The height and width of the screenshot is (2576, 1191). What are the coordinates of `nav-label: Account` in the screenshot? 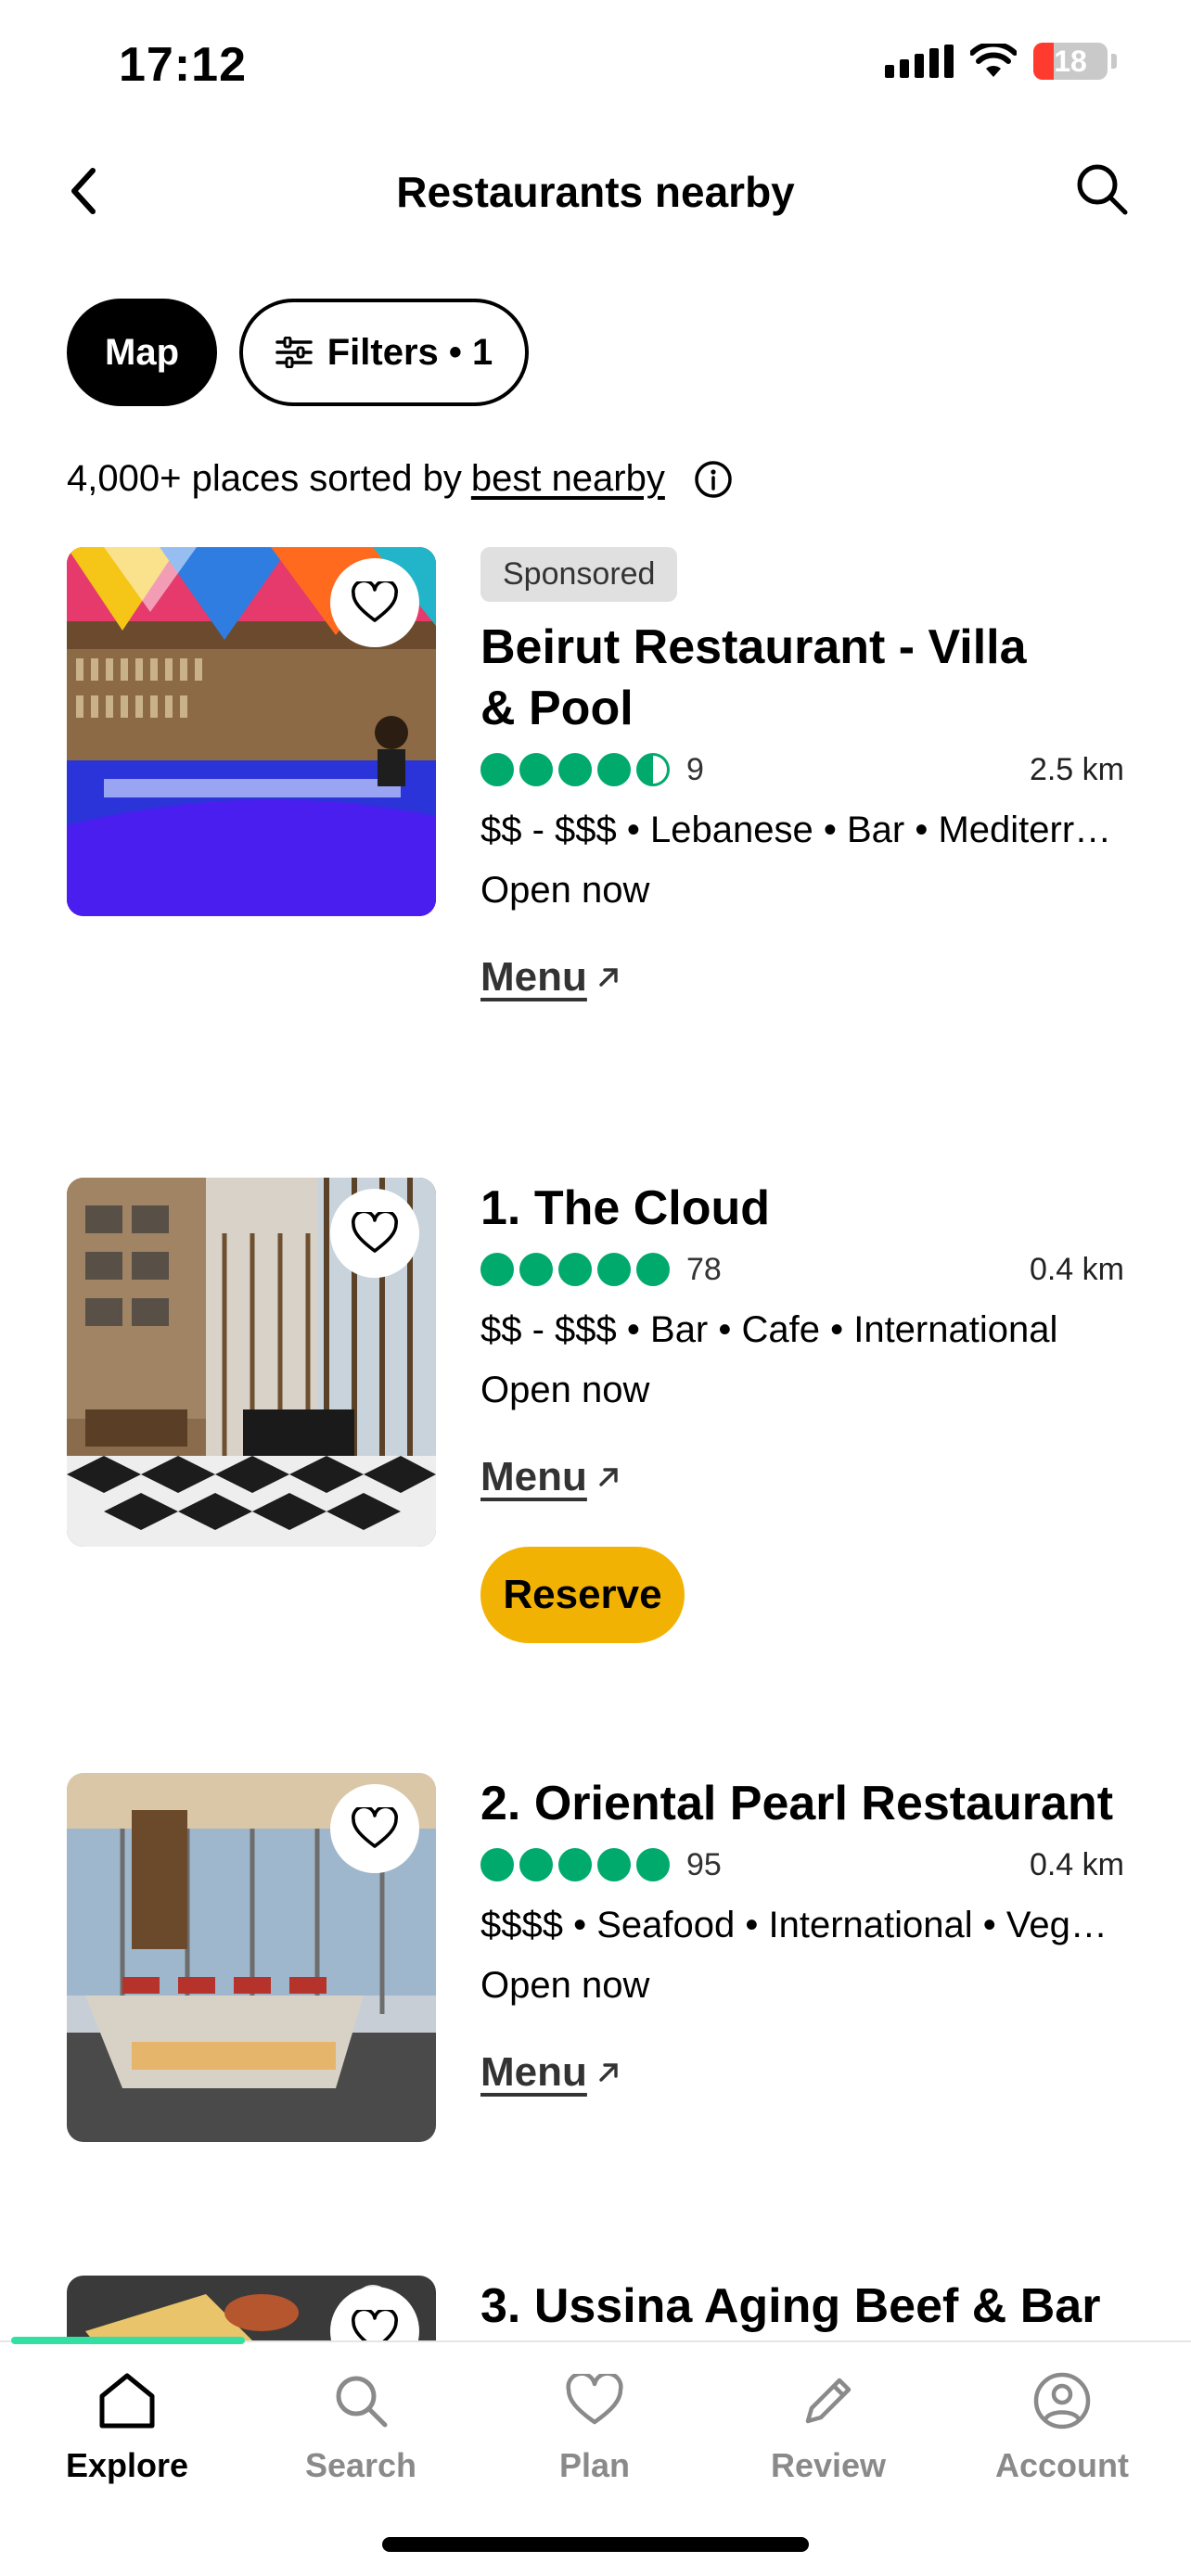 It's located at (1062, 2465).